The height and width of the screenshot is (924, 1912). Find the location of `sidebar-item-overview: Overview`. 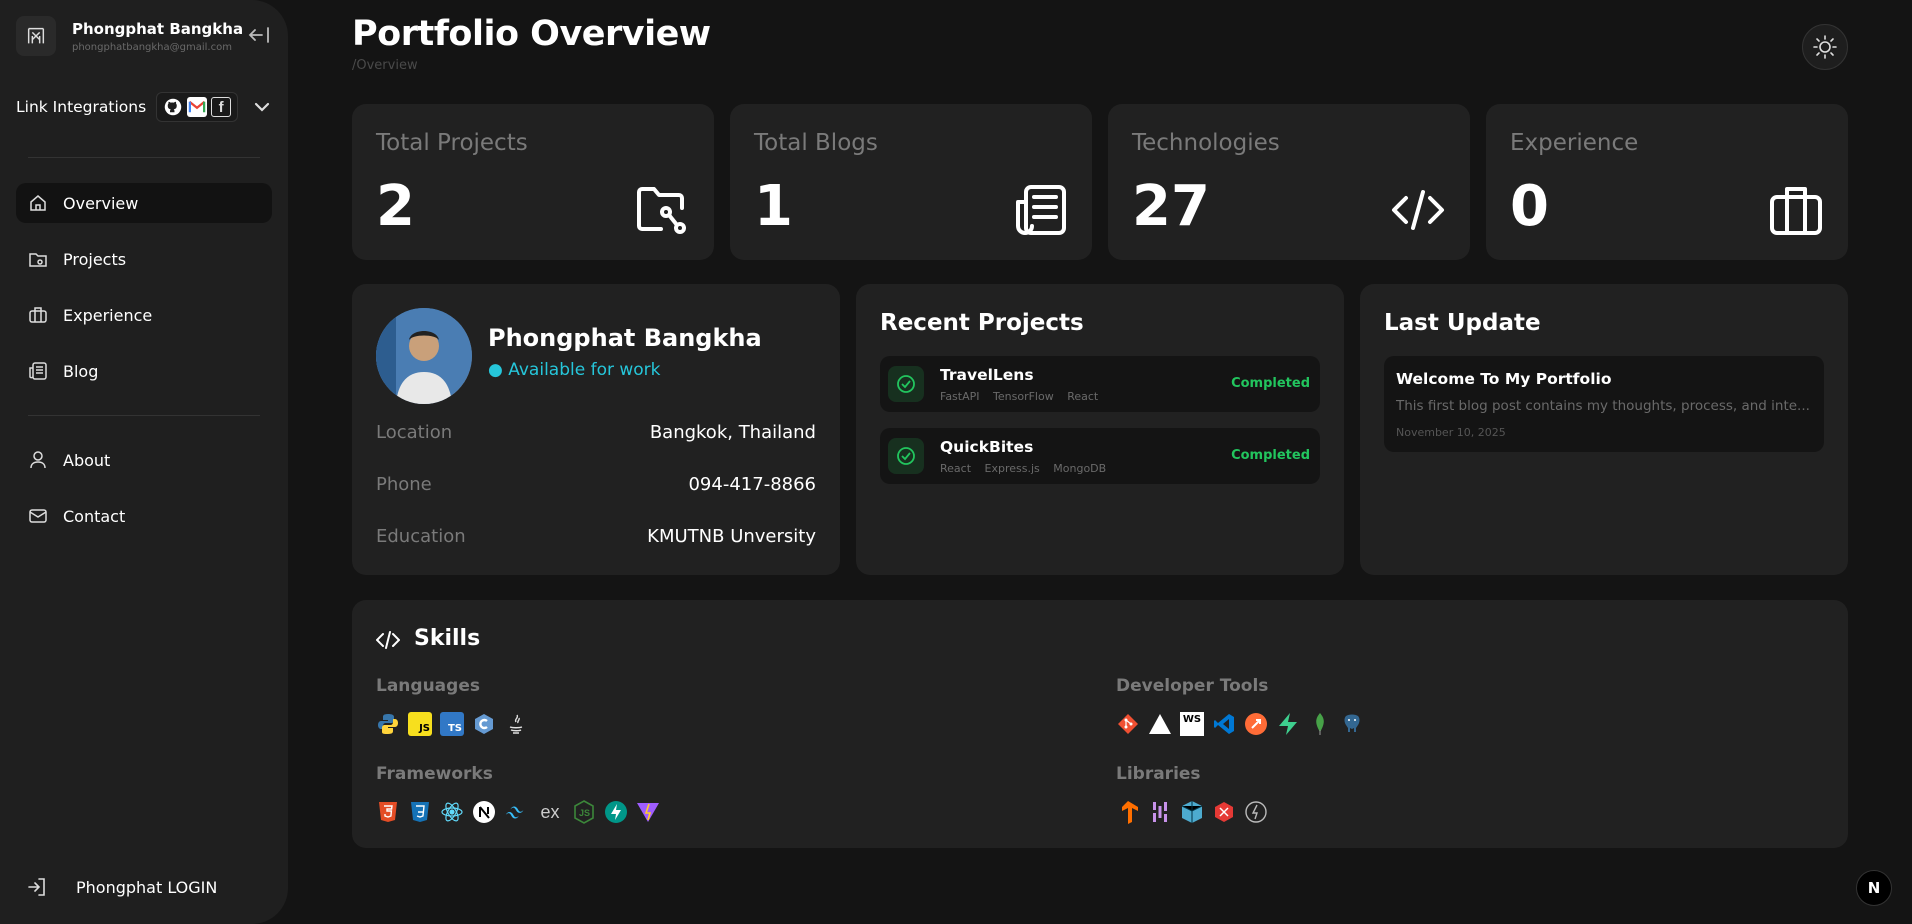

sidebar-item-overview: Overview is located at coordinates (144, 203).